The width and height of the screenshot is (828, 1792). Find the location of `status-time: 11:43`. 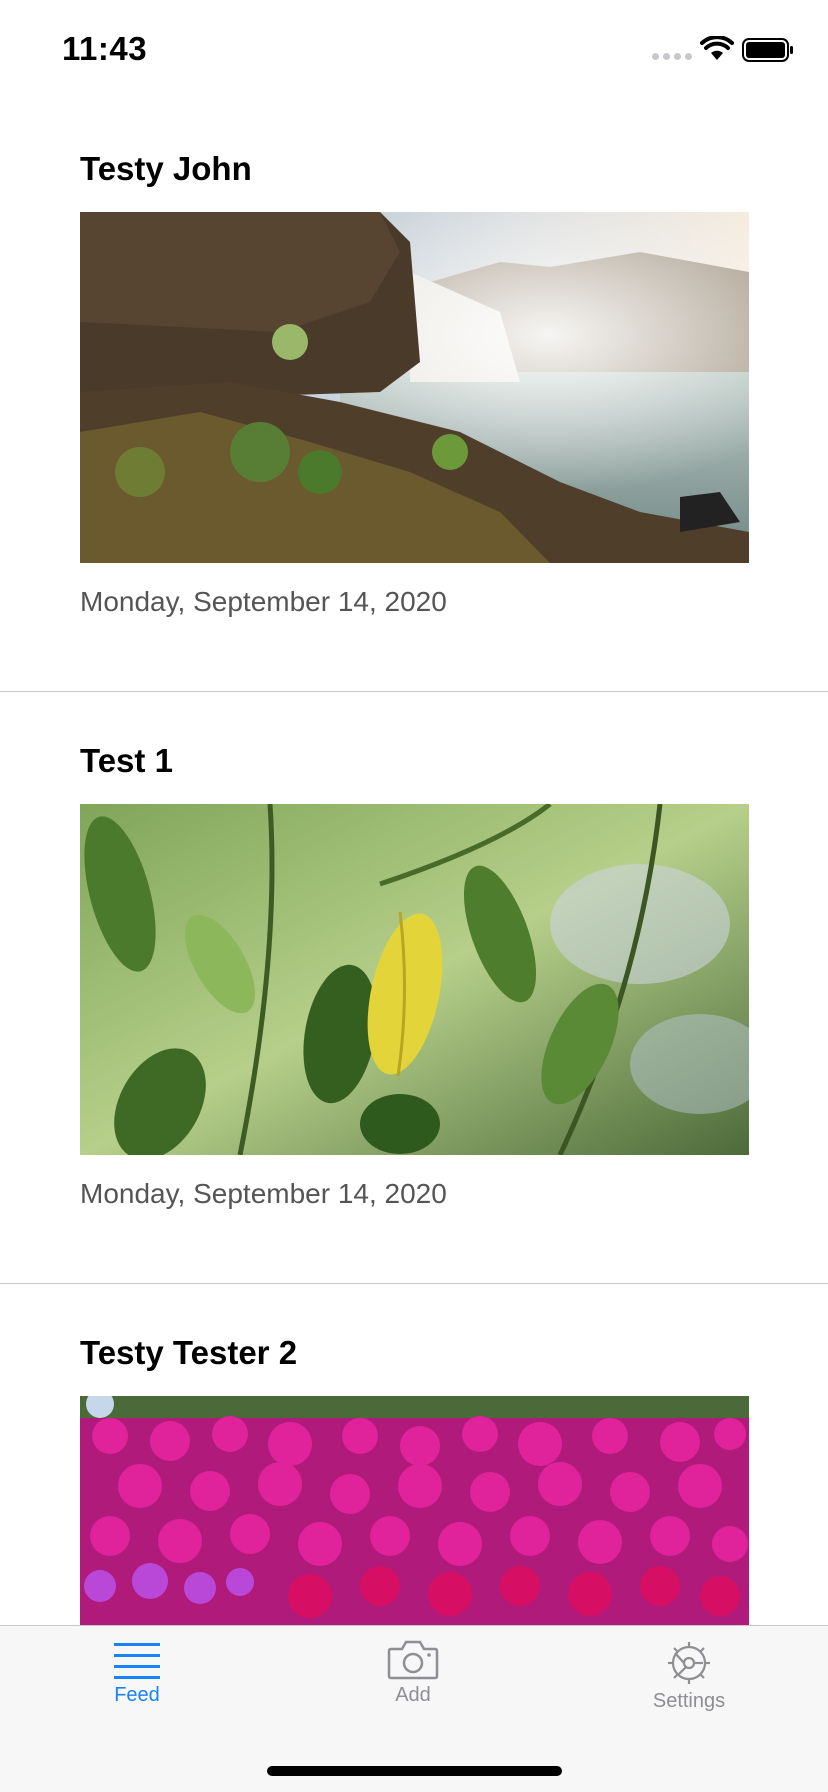

status-time: 11:43 is located at coordinates (105, 48).